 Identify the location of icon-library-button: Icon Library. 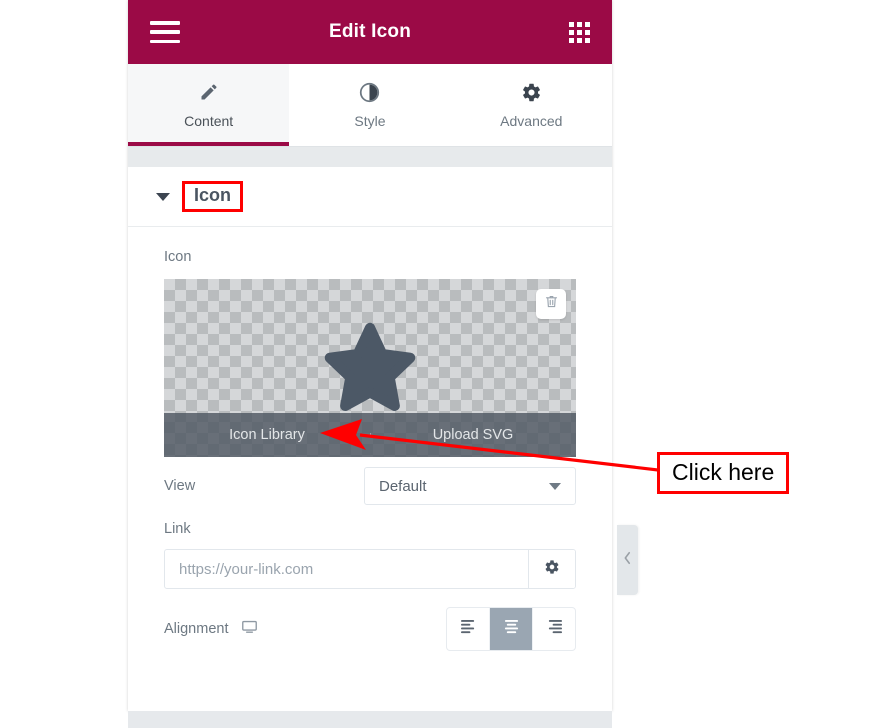
(267, 435).